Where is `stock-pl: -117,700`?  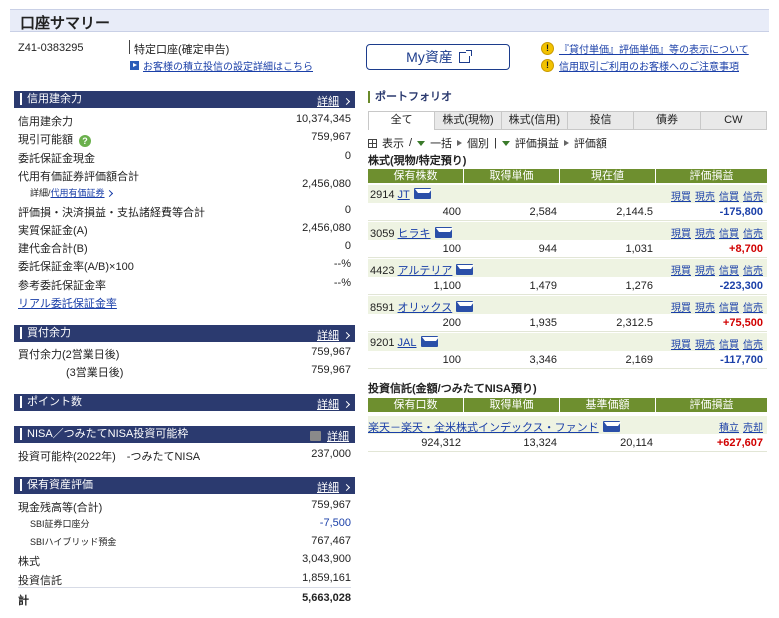 stock-pl: -117,700 is located at coordinates (741, 360).